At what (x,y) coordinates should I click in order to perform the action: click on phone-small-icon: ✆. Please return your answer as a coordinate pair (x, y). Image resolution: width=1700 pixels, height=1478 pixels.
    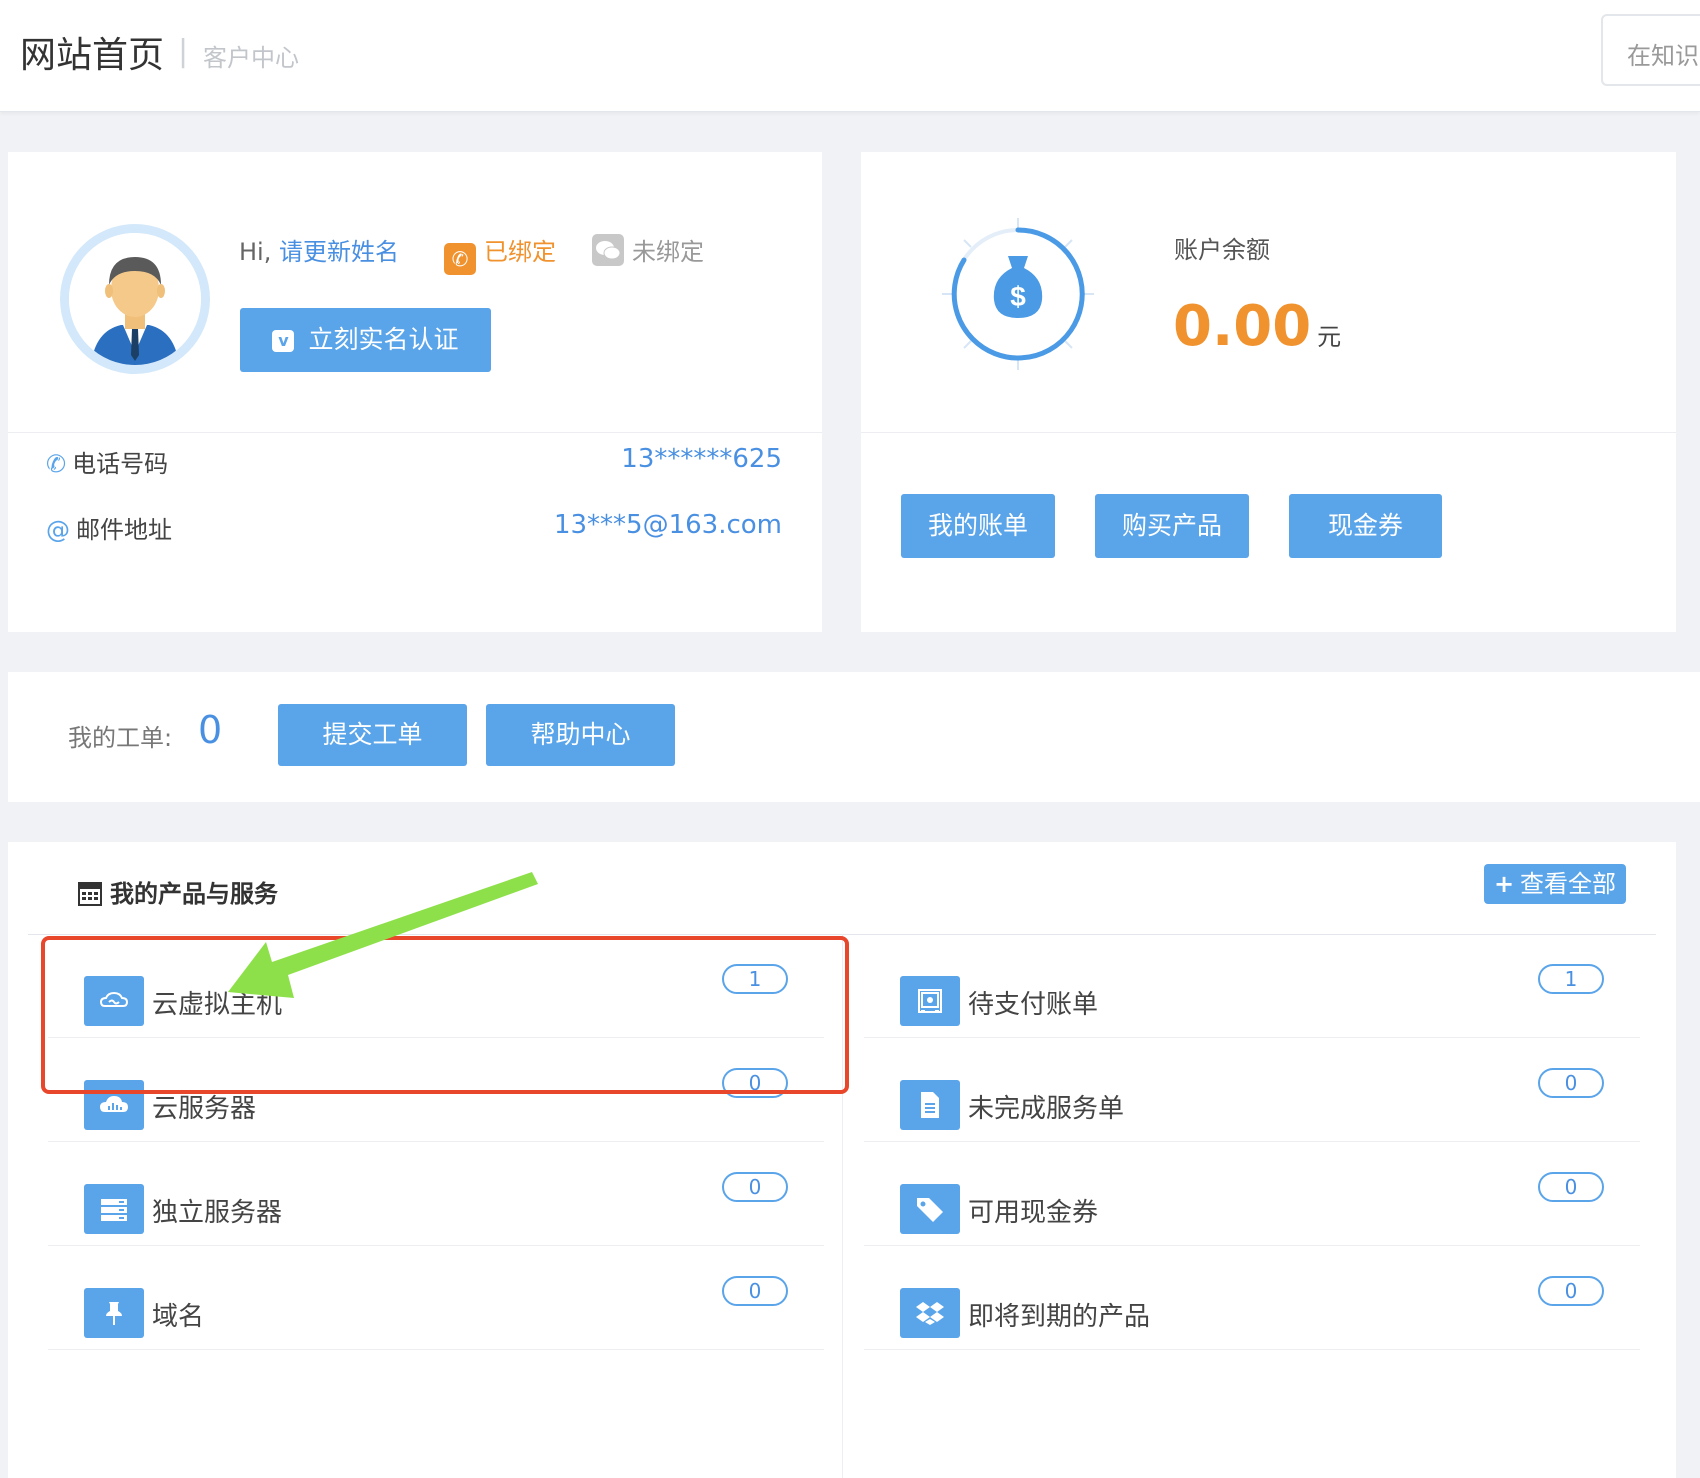
    Looking at the image, I should click on (56, 464).